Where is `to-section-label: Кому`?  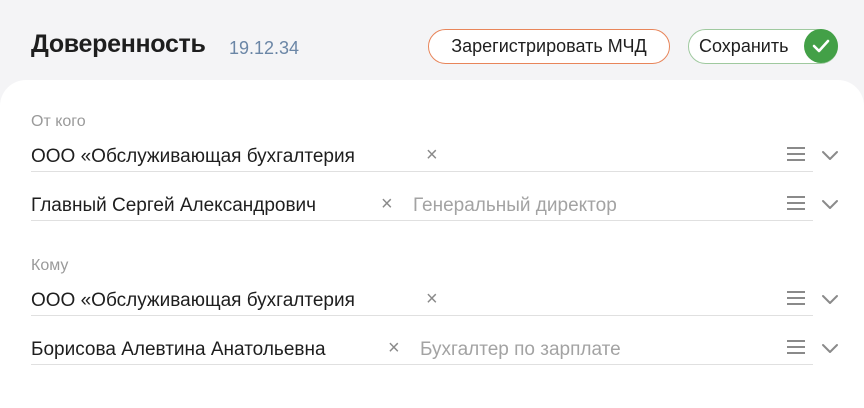
to-section-label: Кому is located at coordinates (50, 265).